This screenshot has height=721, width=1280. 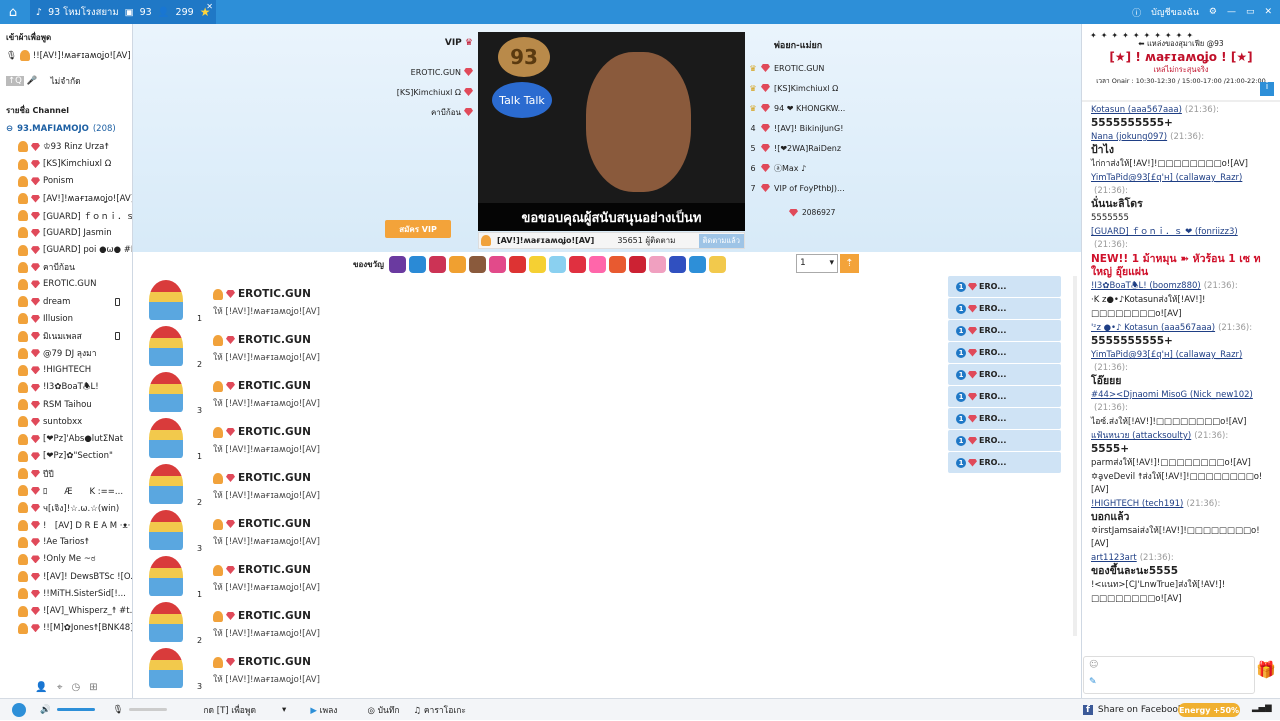 What do you see at coordinates (545, 240) in the screenshot?
I see `host-name: [AV!]!ʍaғɪaʍoʝo![AV]` at bounding box center [545, 240].